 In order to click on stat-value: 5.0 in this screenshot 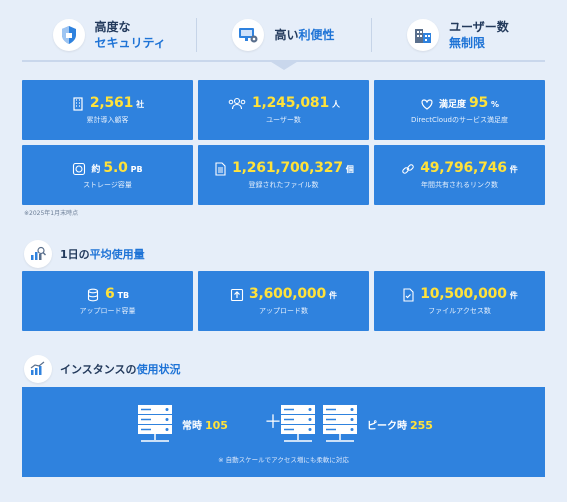, I will do `click(115, 168)`.